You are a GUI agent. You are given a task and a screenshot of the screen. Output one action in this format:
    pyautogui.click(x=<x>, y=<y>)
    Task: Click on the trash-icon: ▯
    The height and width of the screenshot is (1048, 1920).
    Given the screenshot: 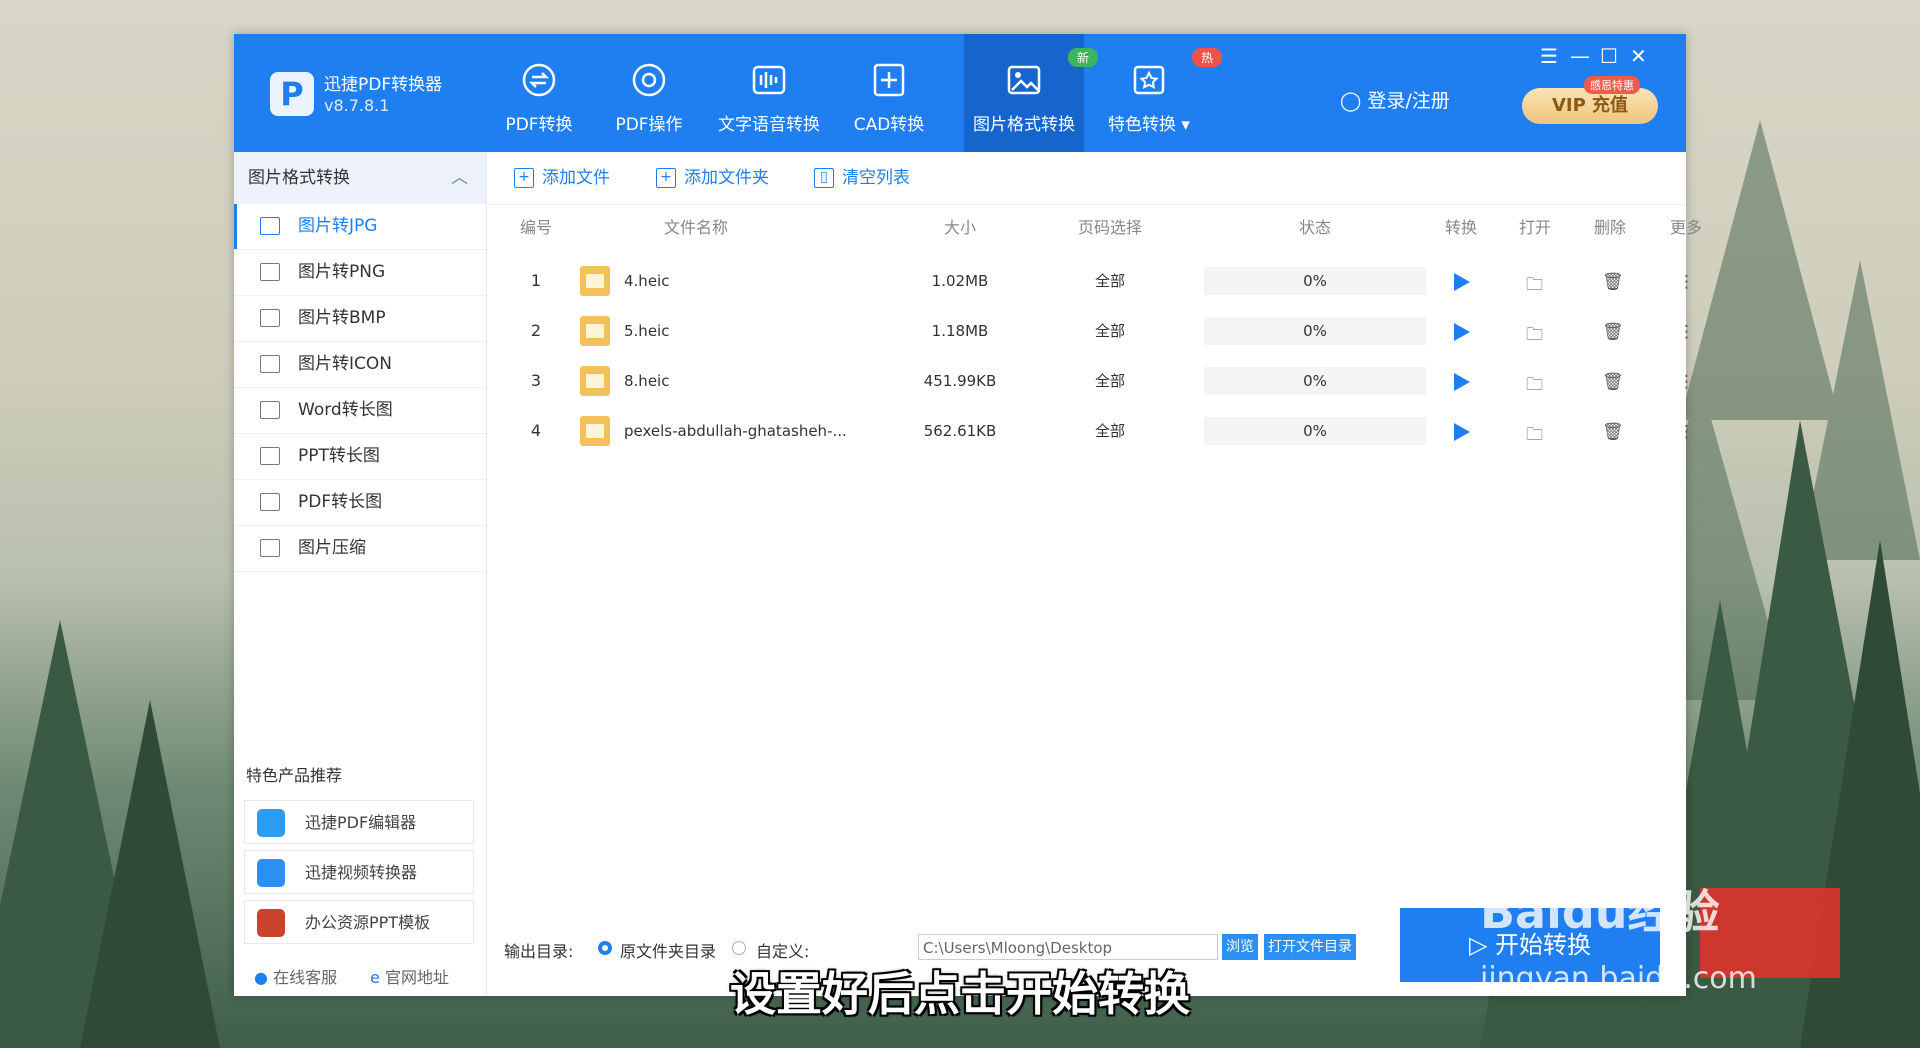 What is the action you would take?
    pyautogui.click(x=824, y=178)
    